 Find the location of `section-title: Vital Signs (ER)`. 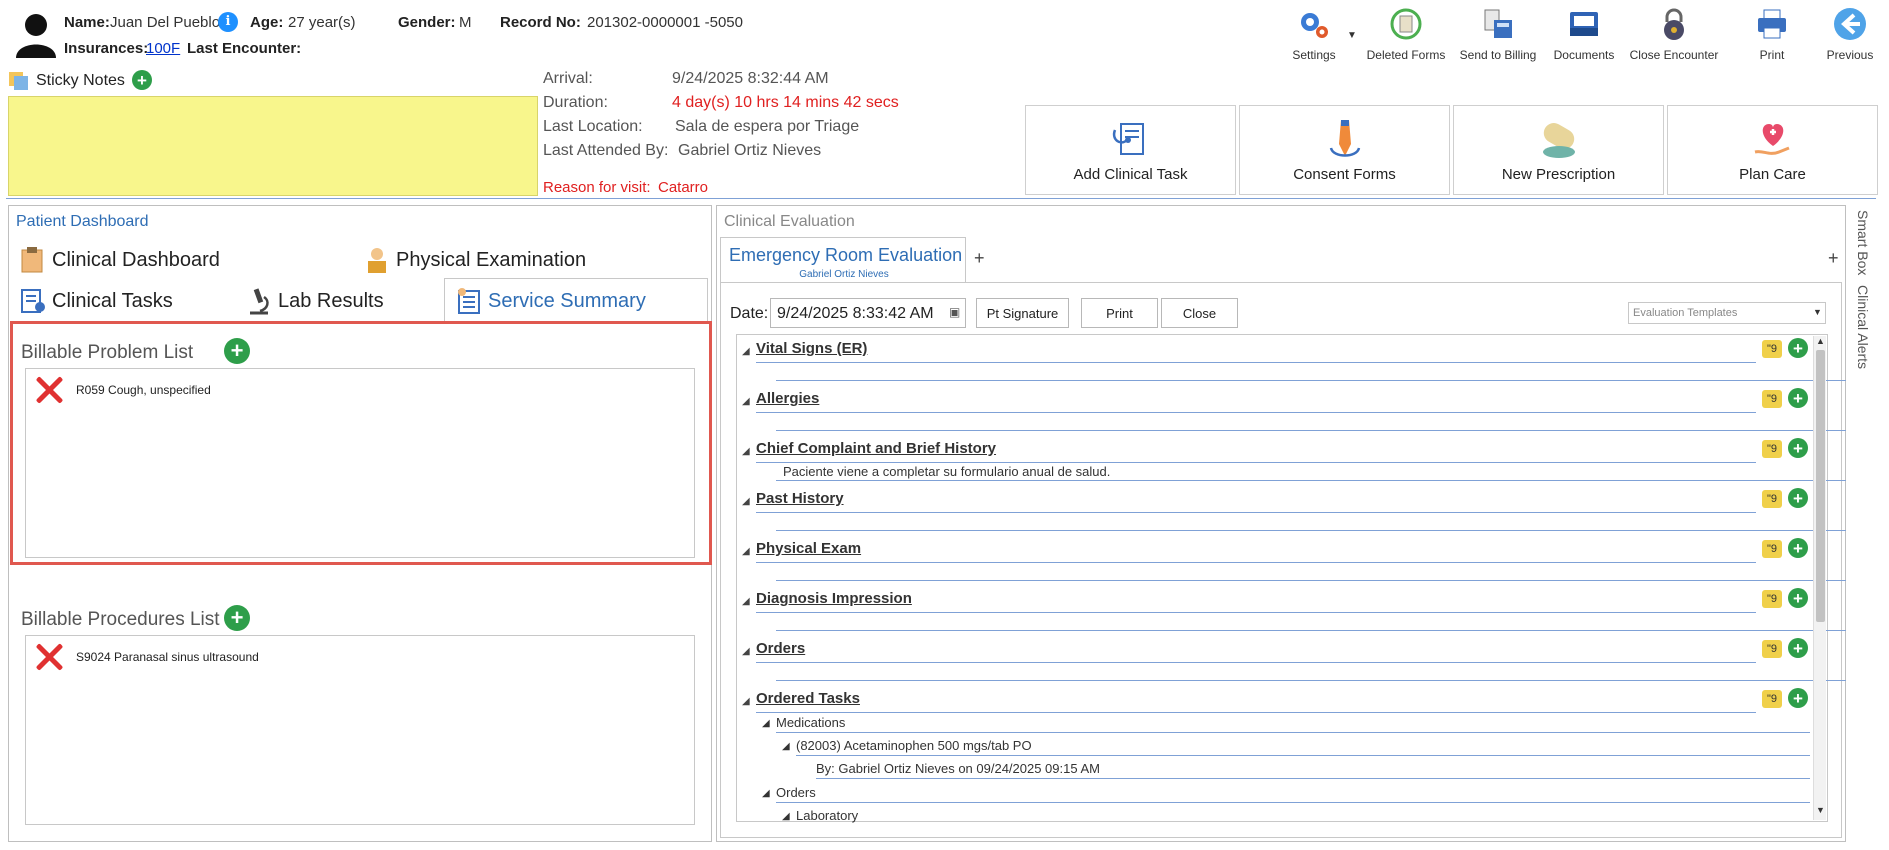

section-title: Vital Signs (ER) is located at coordinates (811, 348).